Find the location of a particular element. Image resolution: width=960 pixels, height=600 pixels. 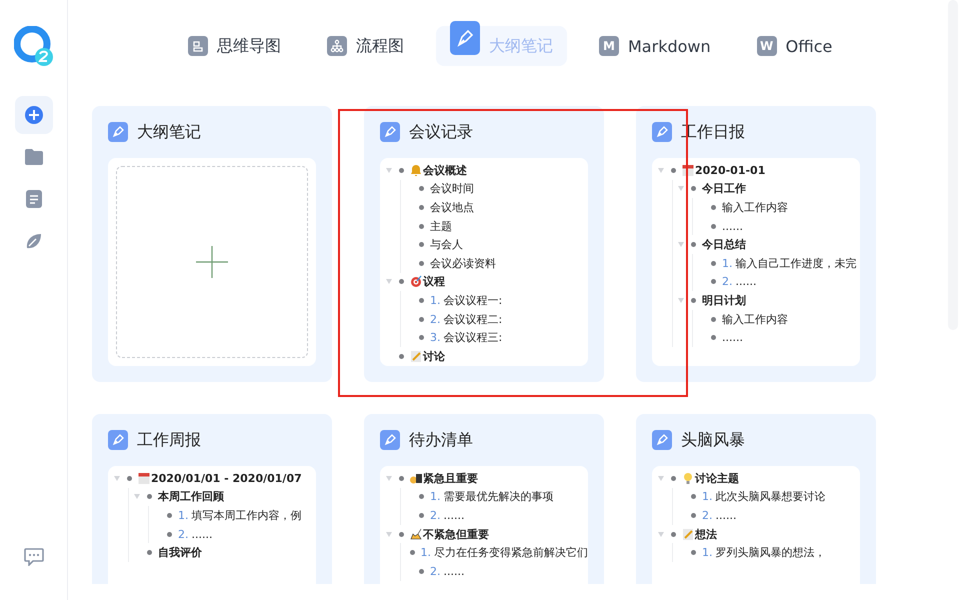

mind-map-icon is located at coordinates (198, 46).